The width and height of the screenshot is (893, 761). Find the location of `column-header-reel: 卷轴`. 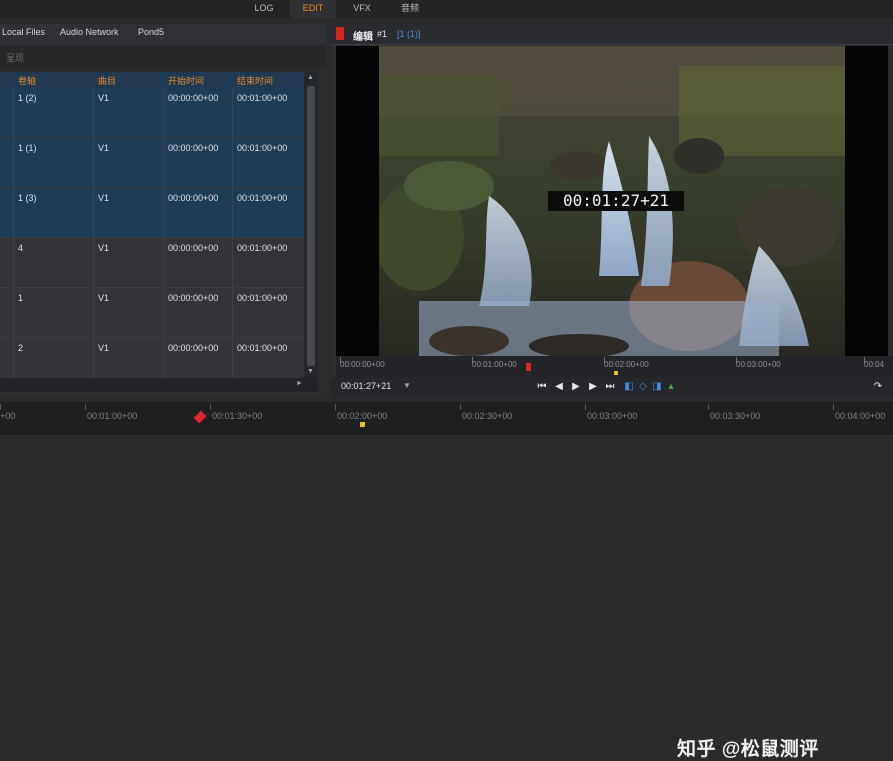

column-header-reel: 卷轴 is located at coordinates (27, 80).